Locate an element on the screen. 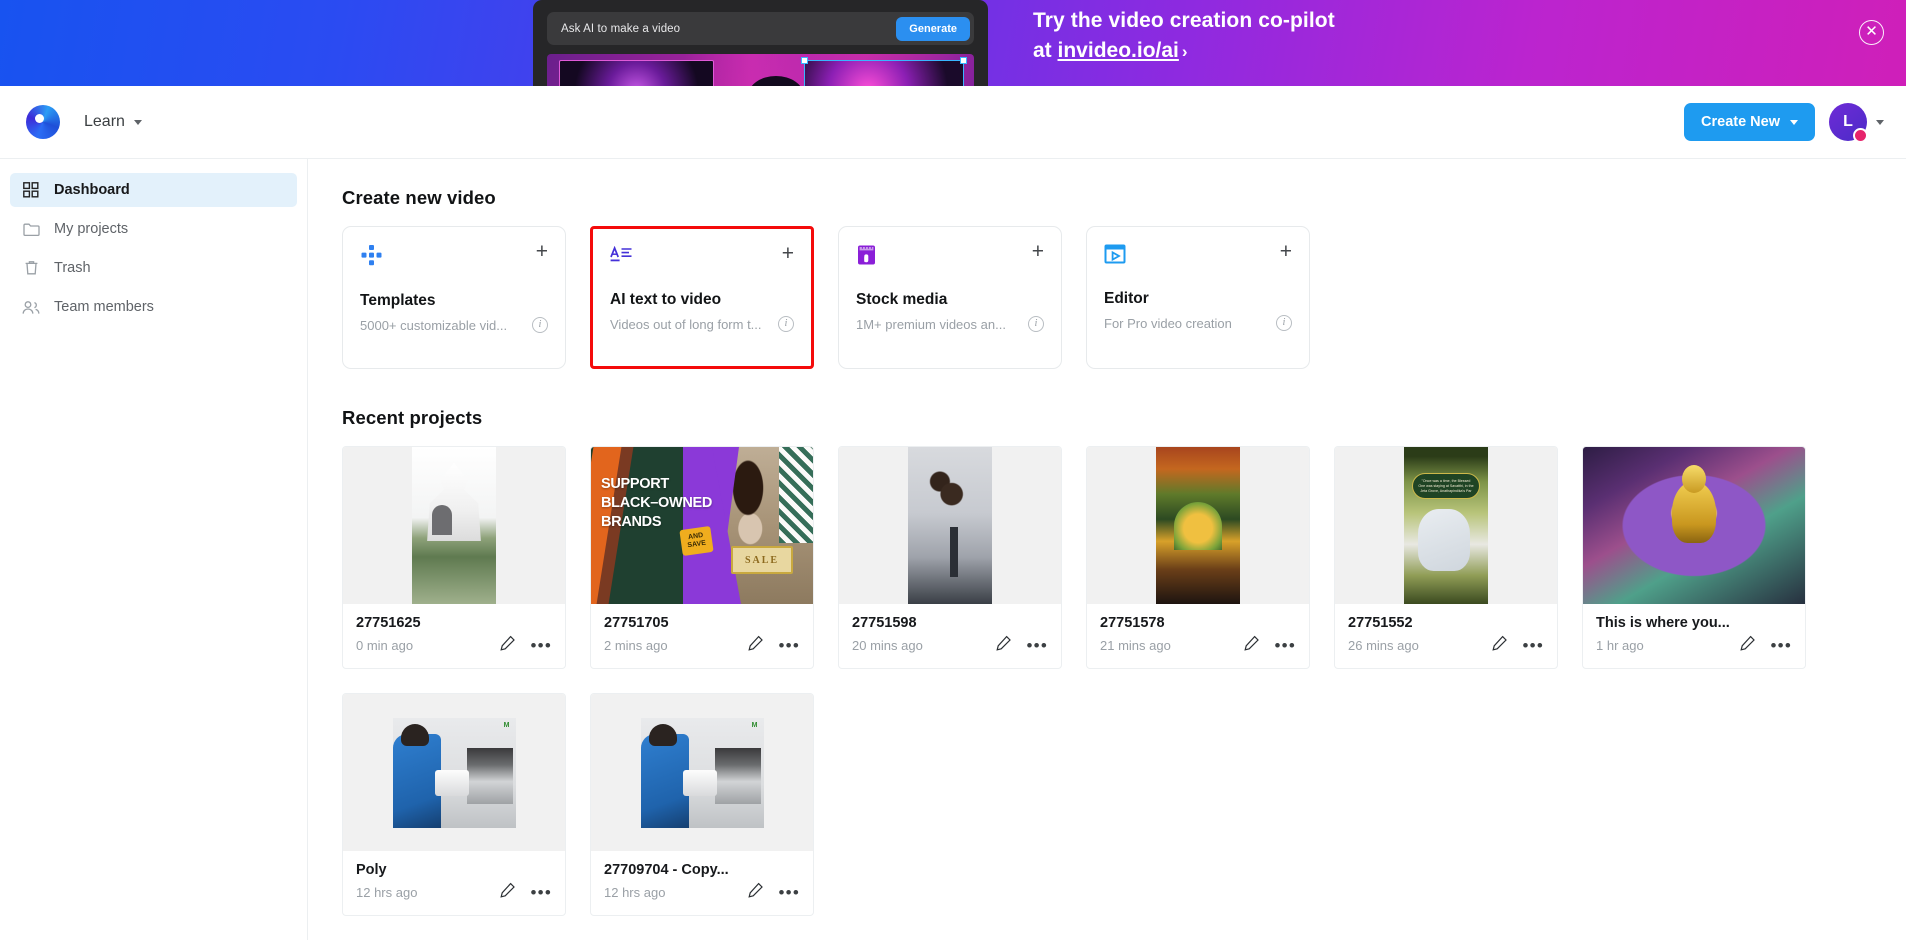  text-to-video-icon is located at coordinates (621, 258).